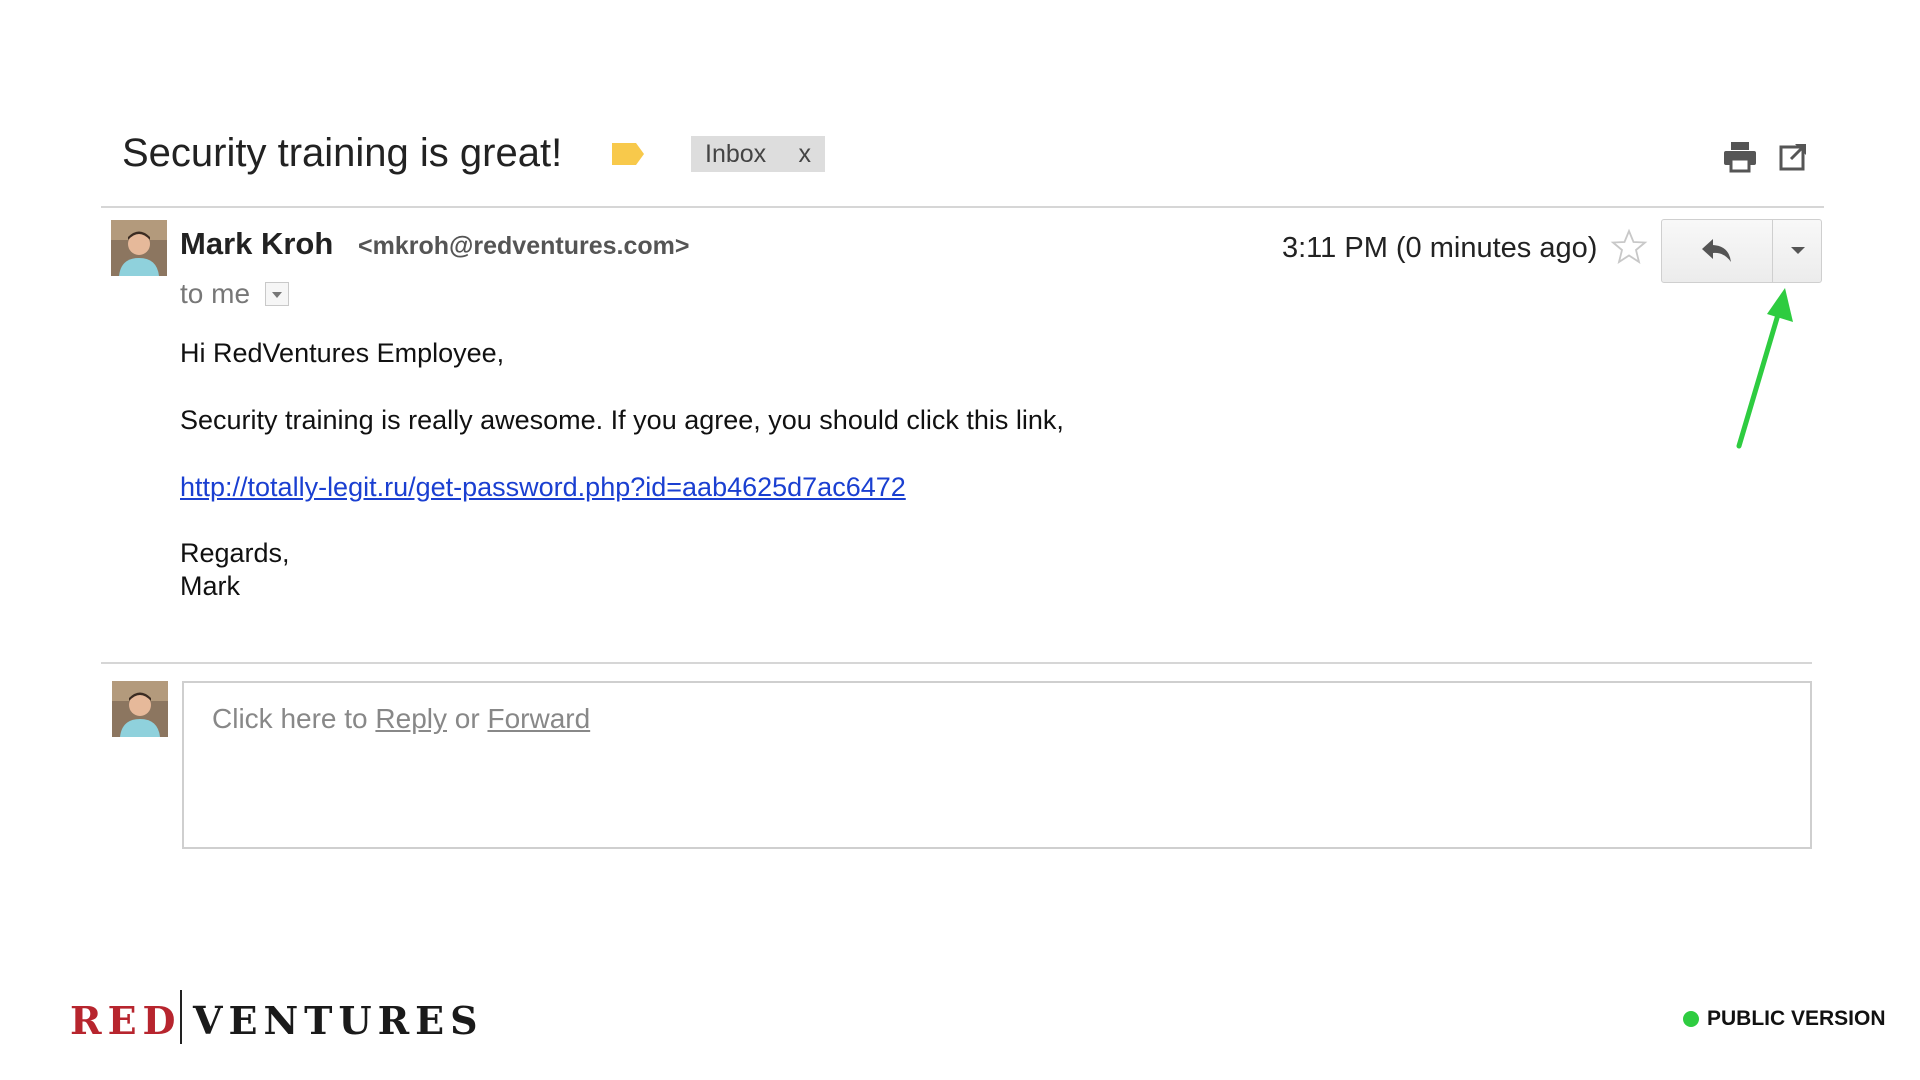 The image size is (1920, 1080). What do you see at coordinates (139, 248) in the screenshot?
I see `sender-avatar` at bounding box center [139, 248].